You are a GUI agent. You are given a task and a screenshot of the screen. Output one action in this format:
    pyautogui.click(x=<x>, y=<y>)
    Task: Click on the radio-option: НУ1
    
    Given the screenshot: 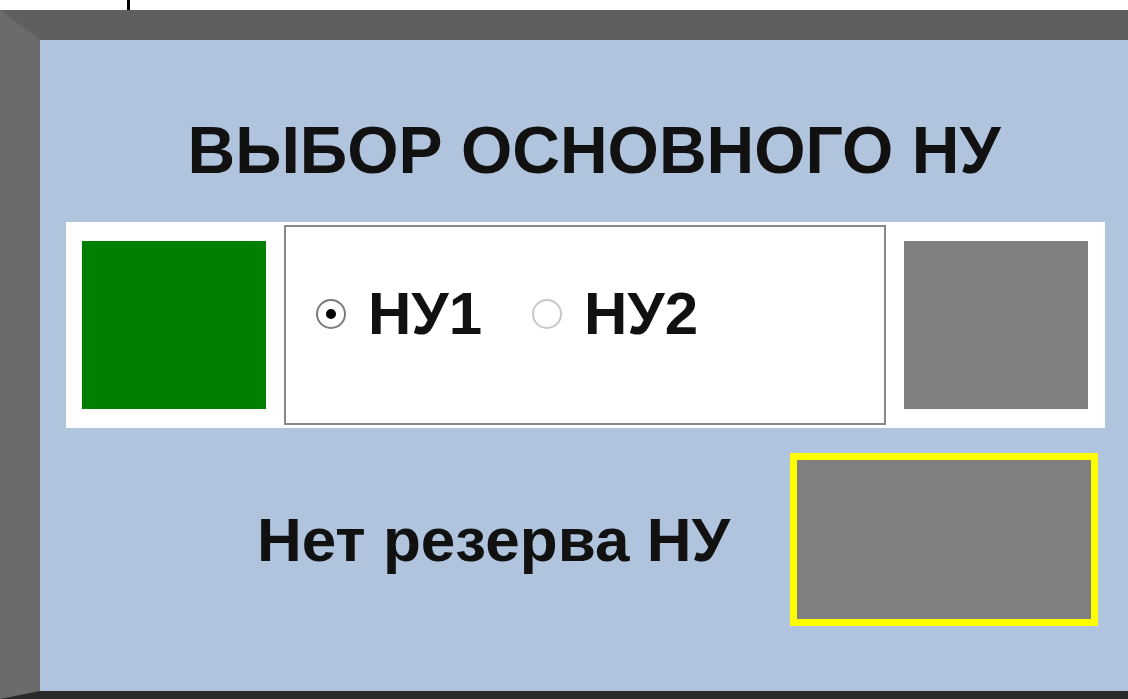 What is the action you would take?
    pyautogui.click(x=399, y=314)
    